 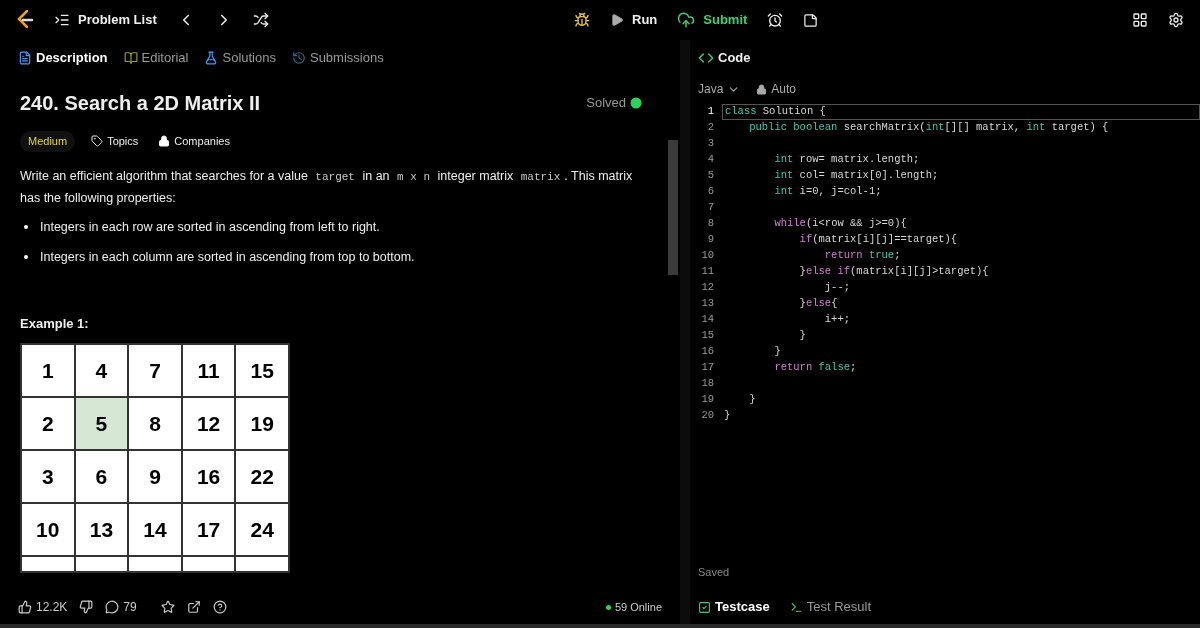 I want to click on line-number: 13, so click(x=707, y=304).